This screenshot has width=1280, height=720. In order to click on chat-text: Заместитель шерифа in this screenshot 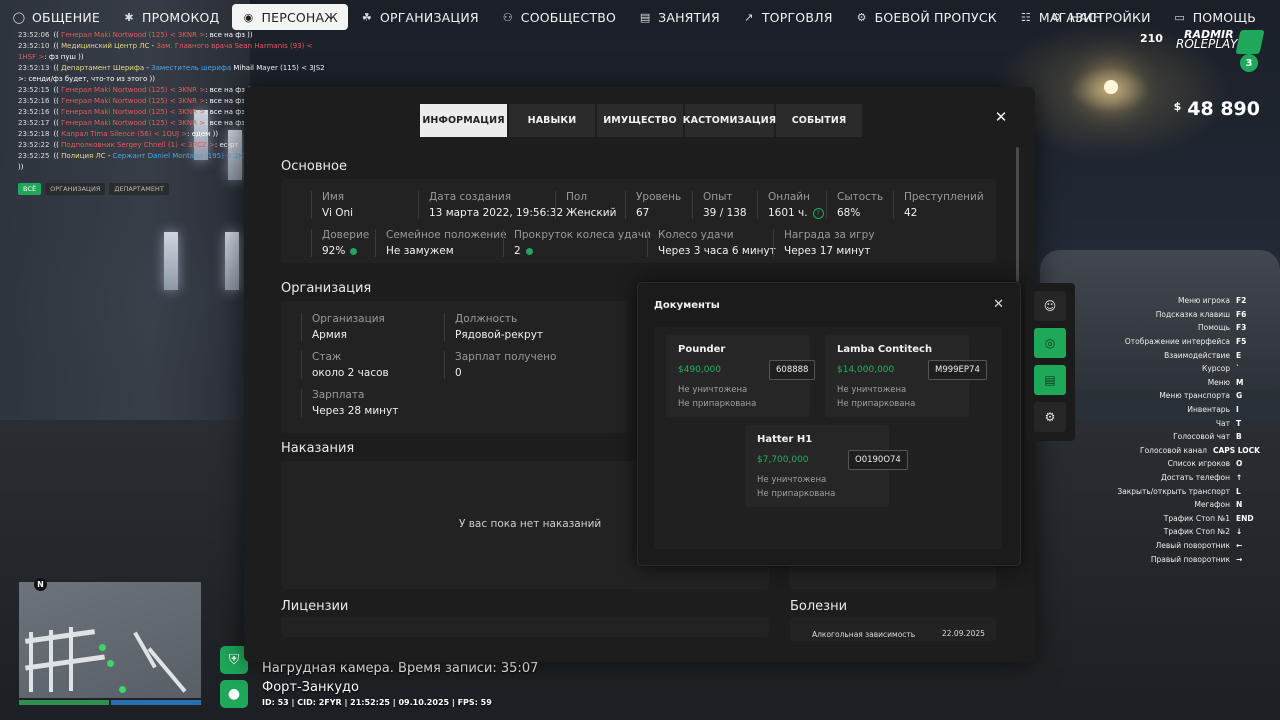, I will do `click(191, 68)`.